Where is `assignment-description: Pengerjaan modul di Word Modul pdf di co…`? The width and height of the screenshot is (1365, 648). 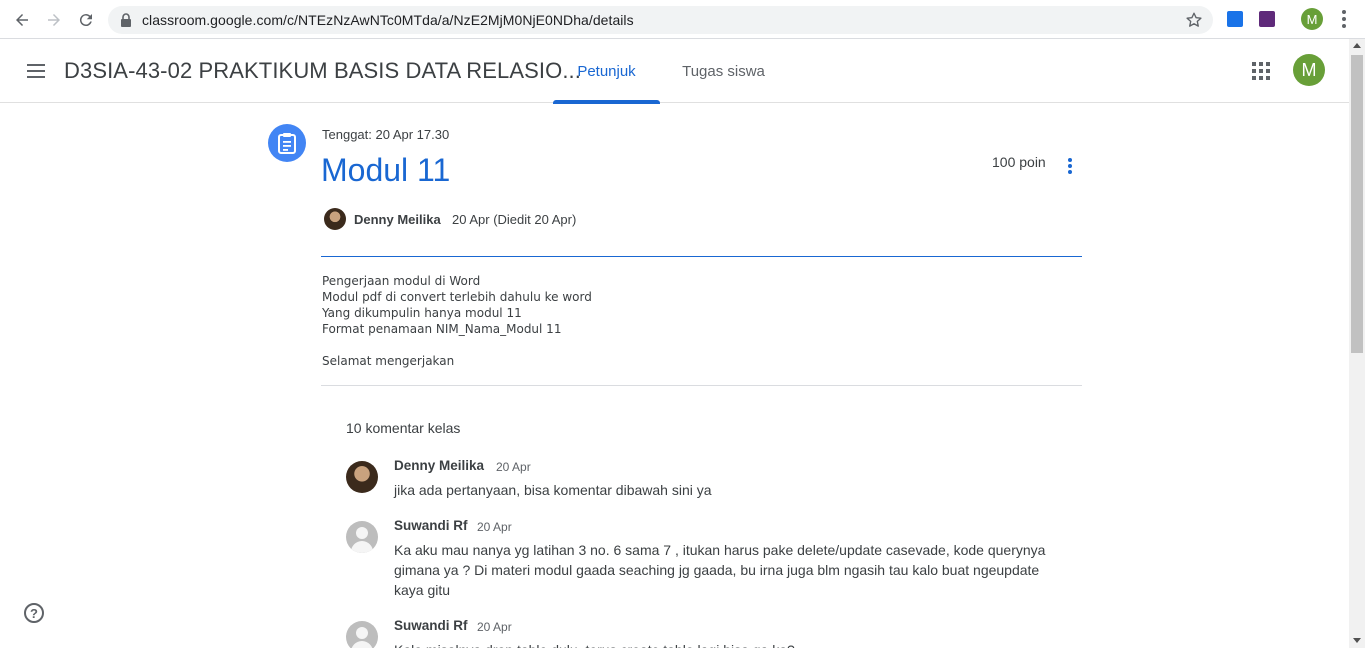 assignment-description: Pengerjaan modul di Word Modul pdf di co… is located at coordinates (457, 321).